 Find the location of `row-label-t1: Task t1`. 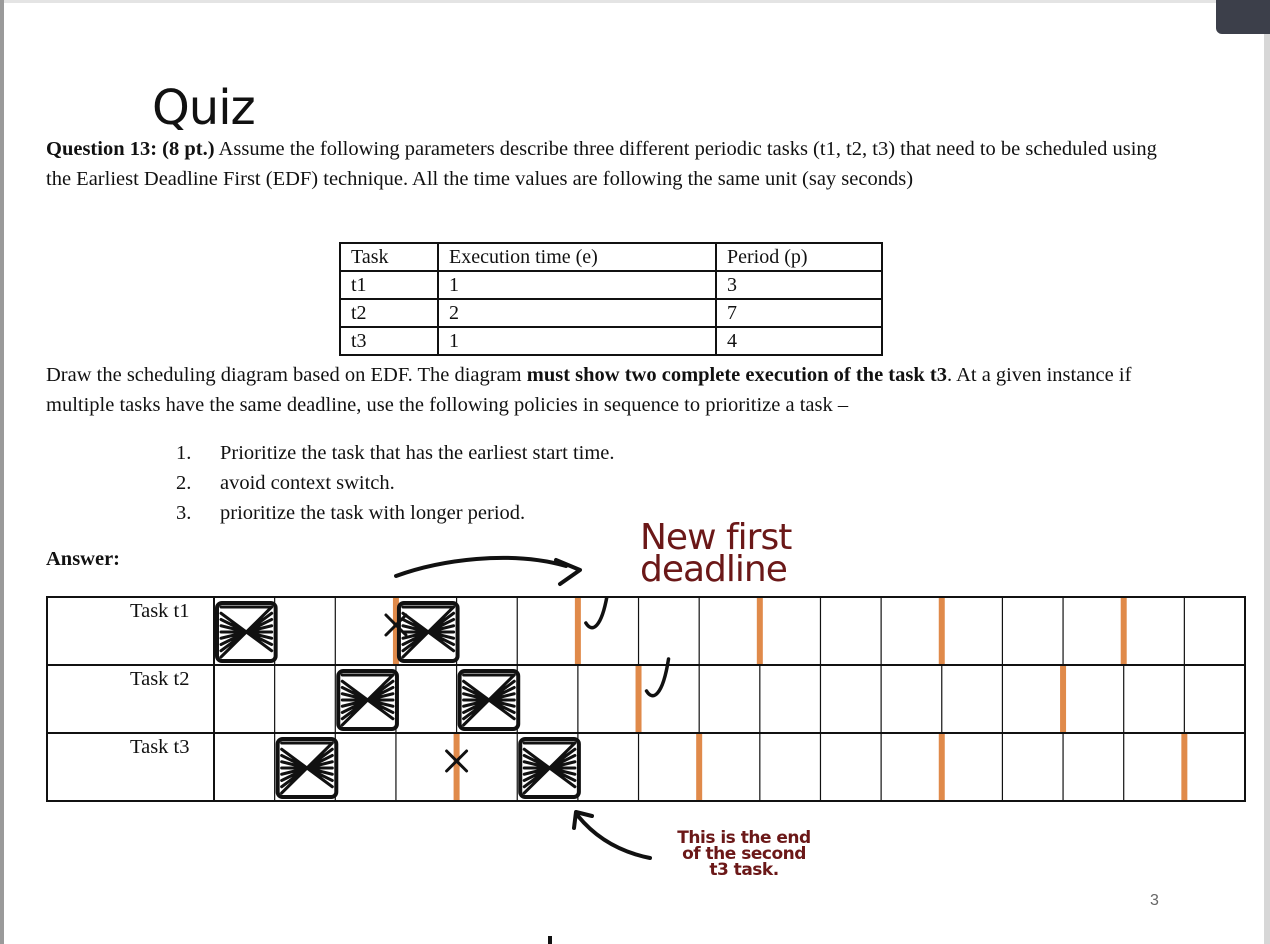

row-label-t1: Task t1 is located at coordinates (160, 611).